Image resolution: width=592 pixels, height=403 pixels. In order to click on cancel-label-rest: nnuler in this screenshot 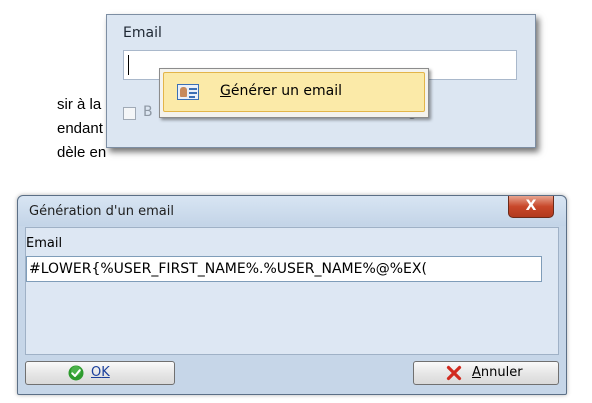, I will do `click(501, 372)`.